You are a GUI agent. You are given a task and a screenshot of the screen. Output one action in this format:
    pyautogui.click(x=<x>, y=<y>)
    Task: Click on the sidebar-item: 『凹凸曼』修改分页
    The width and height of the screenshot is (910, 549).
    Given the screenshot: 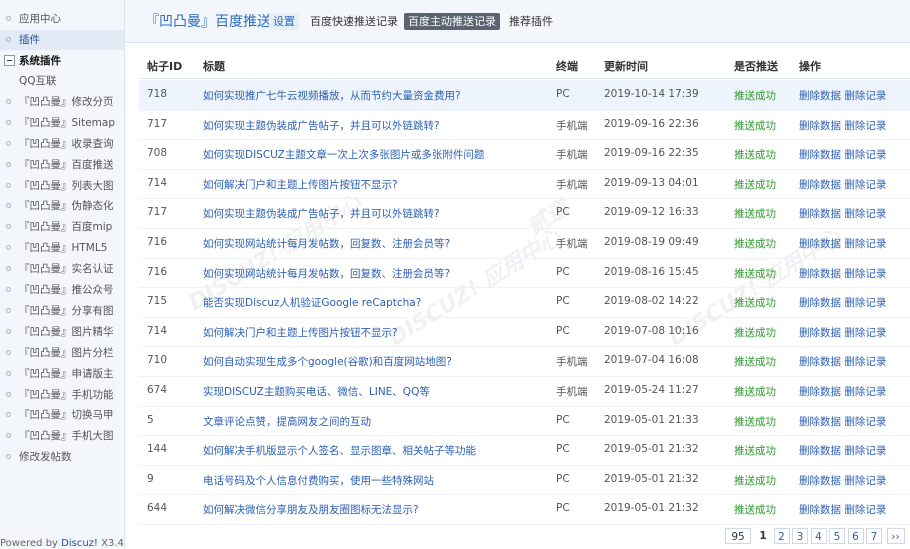 What is the action you would take?
    pyautogui.click(x=62, y=102)
    